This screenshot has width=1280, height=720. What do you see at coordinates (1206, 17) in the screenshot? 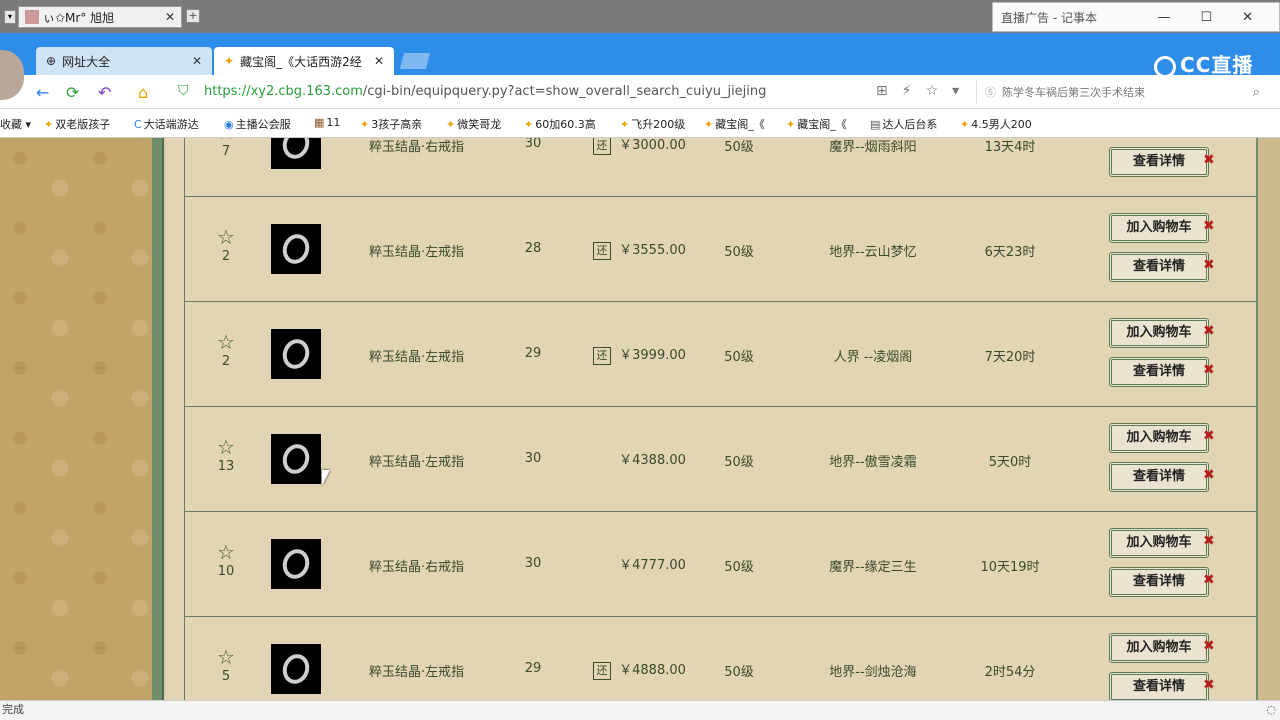
I see `maximize-icon: ☐` at bounding box center [1206, 17].